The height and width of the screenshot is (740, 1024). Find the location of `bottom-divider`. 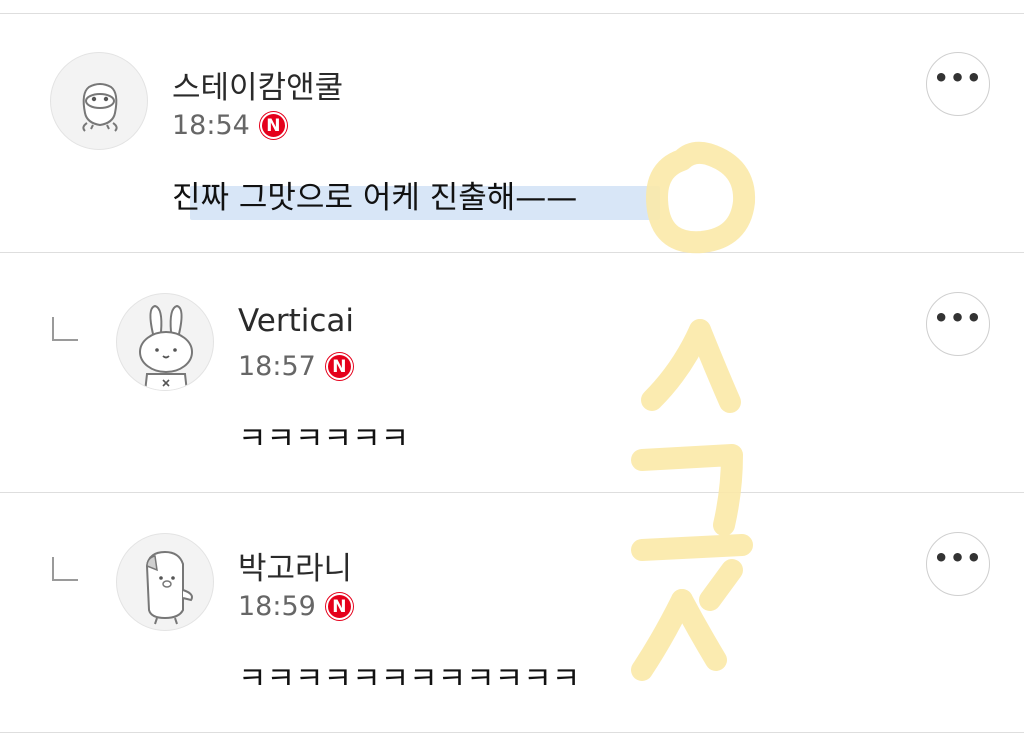

bottom-divider is located at coordinates (512, 732).